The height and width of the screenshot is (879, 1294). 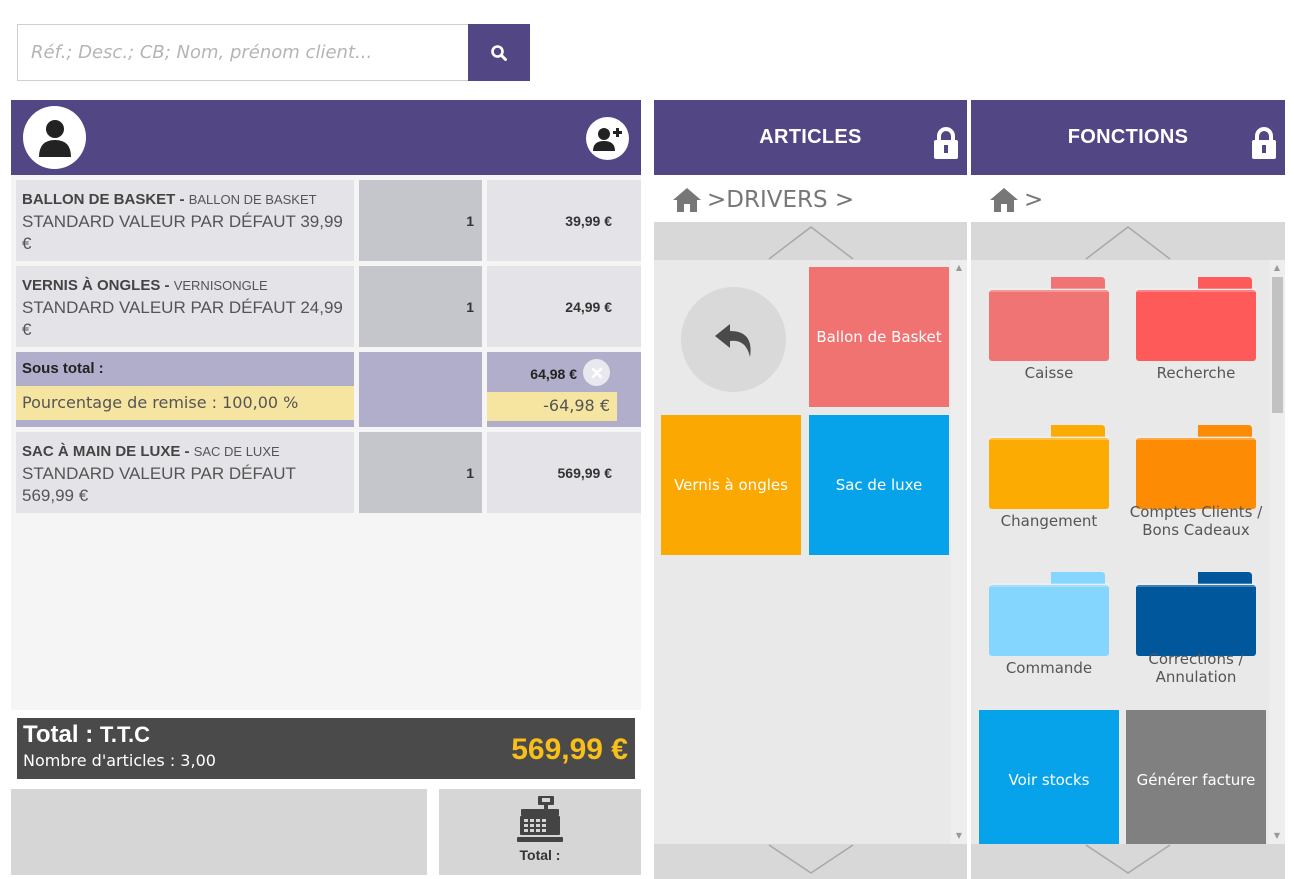 I want to click on cart-line-price: 569,99 €, so click(x=564, y=472).